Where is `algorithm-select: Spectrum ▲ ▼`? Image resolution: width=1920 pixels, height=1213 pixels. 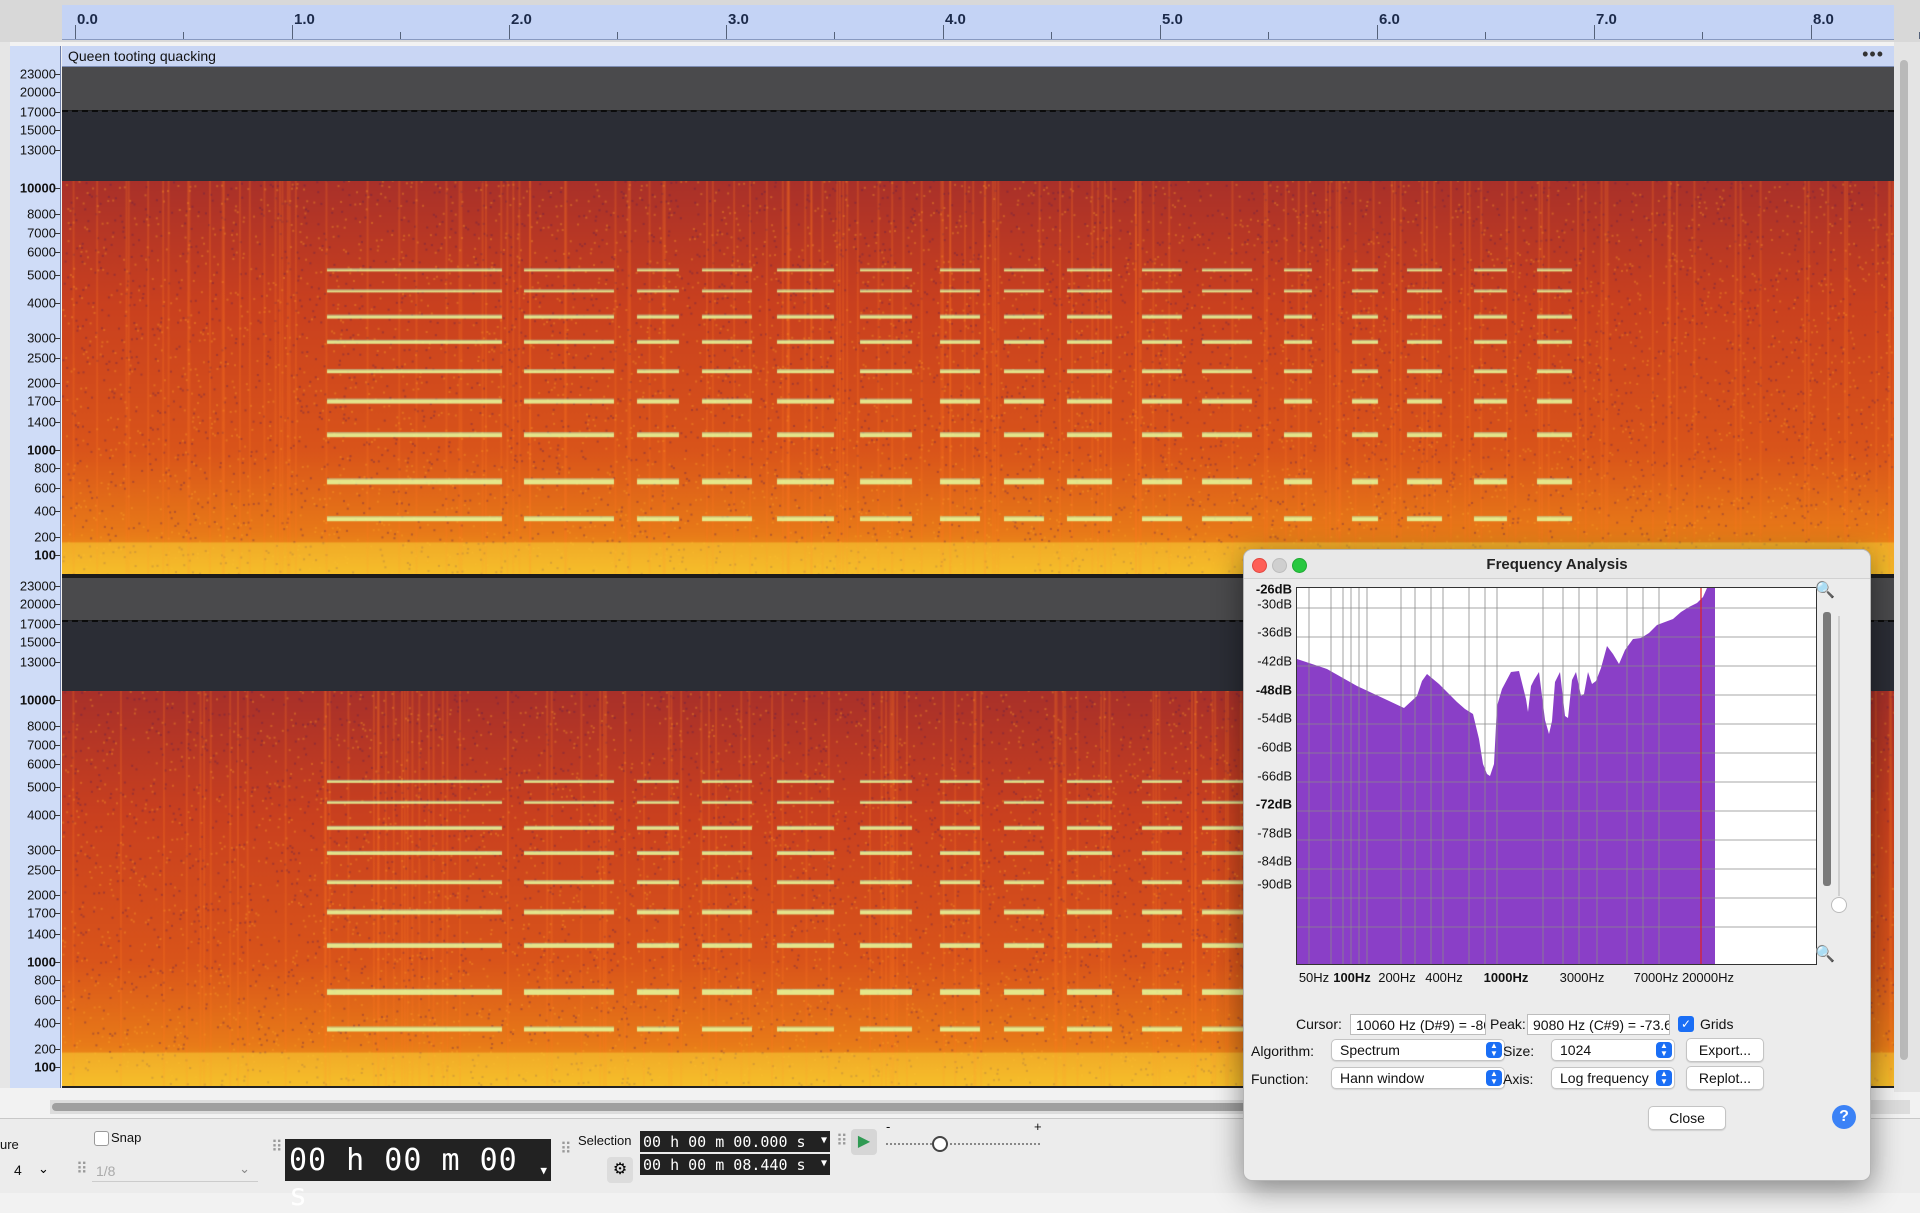 algorithm-select: Spectrum ▲ ▼ is located at coordinates (1418, 1050).